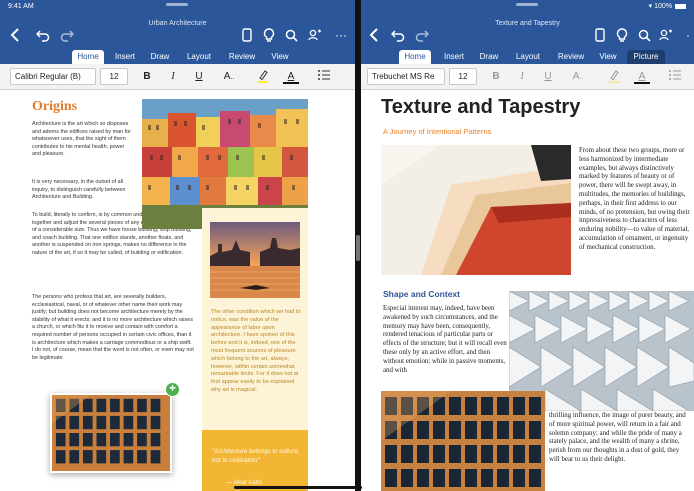 The image size is (694, 491). I want to click on font-name-field: Calibri Regular (B), so click(53, 76).